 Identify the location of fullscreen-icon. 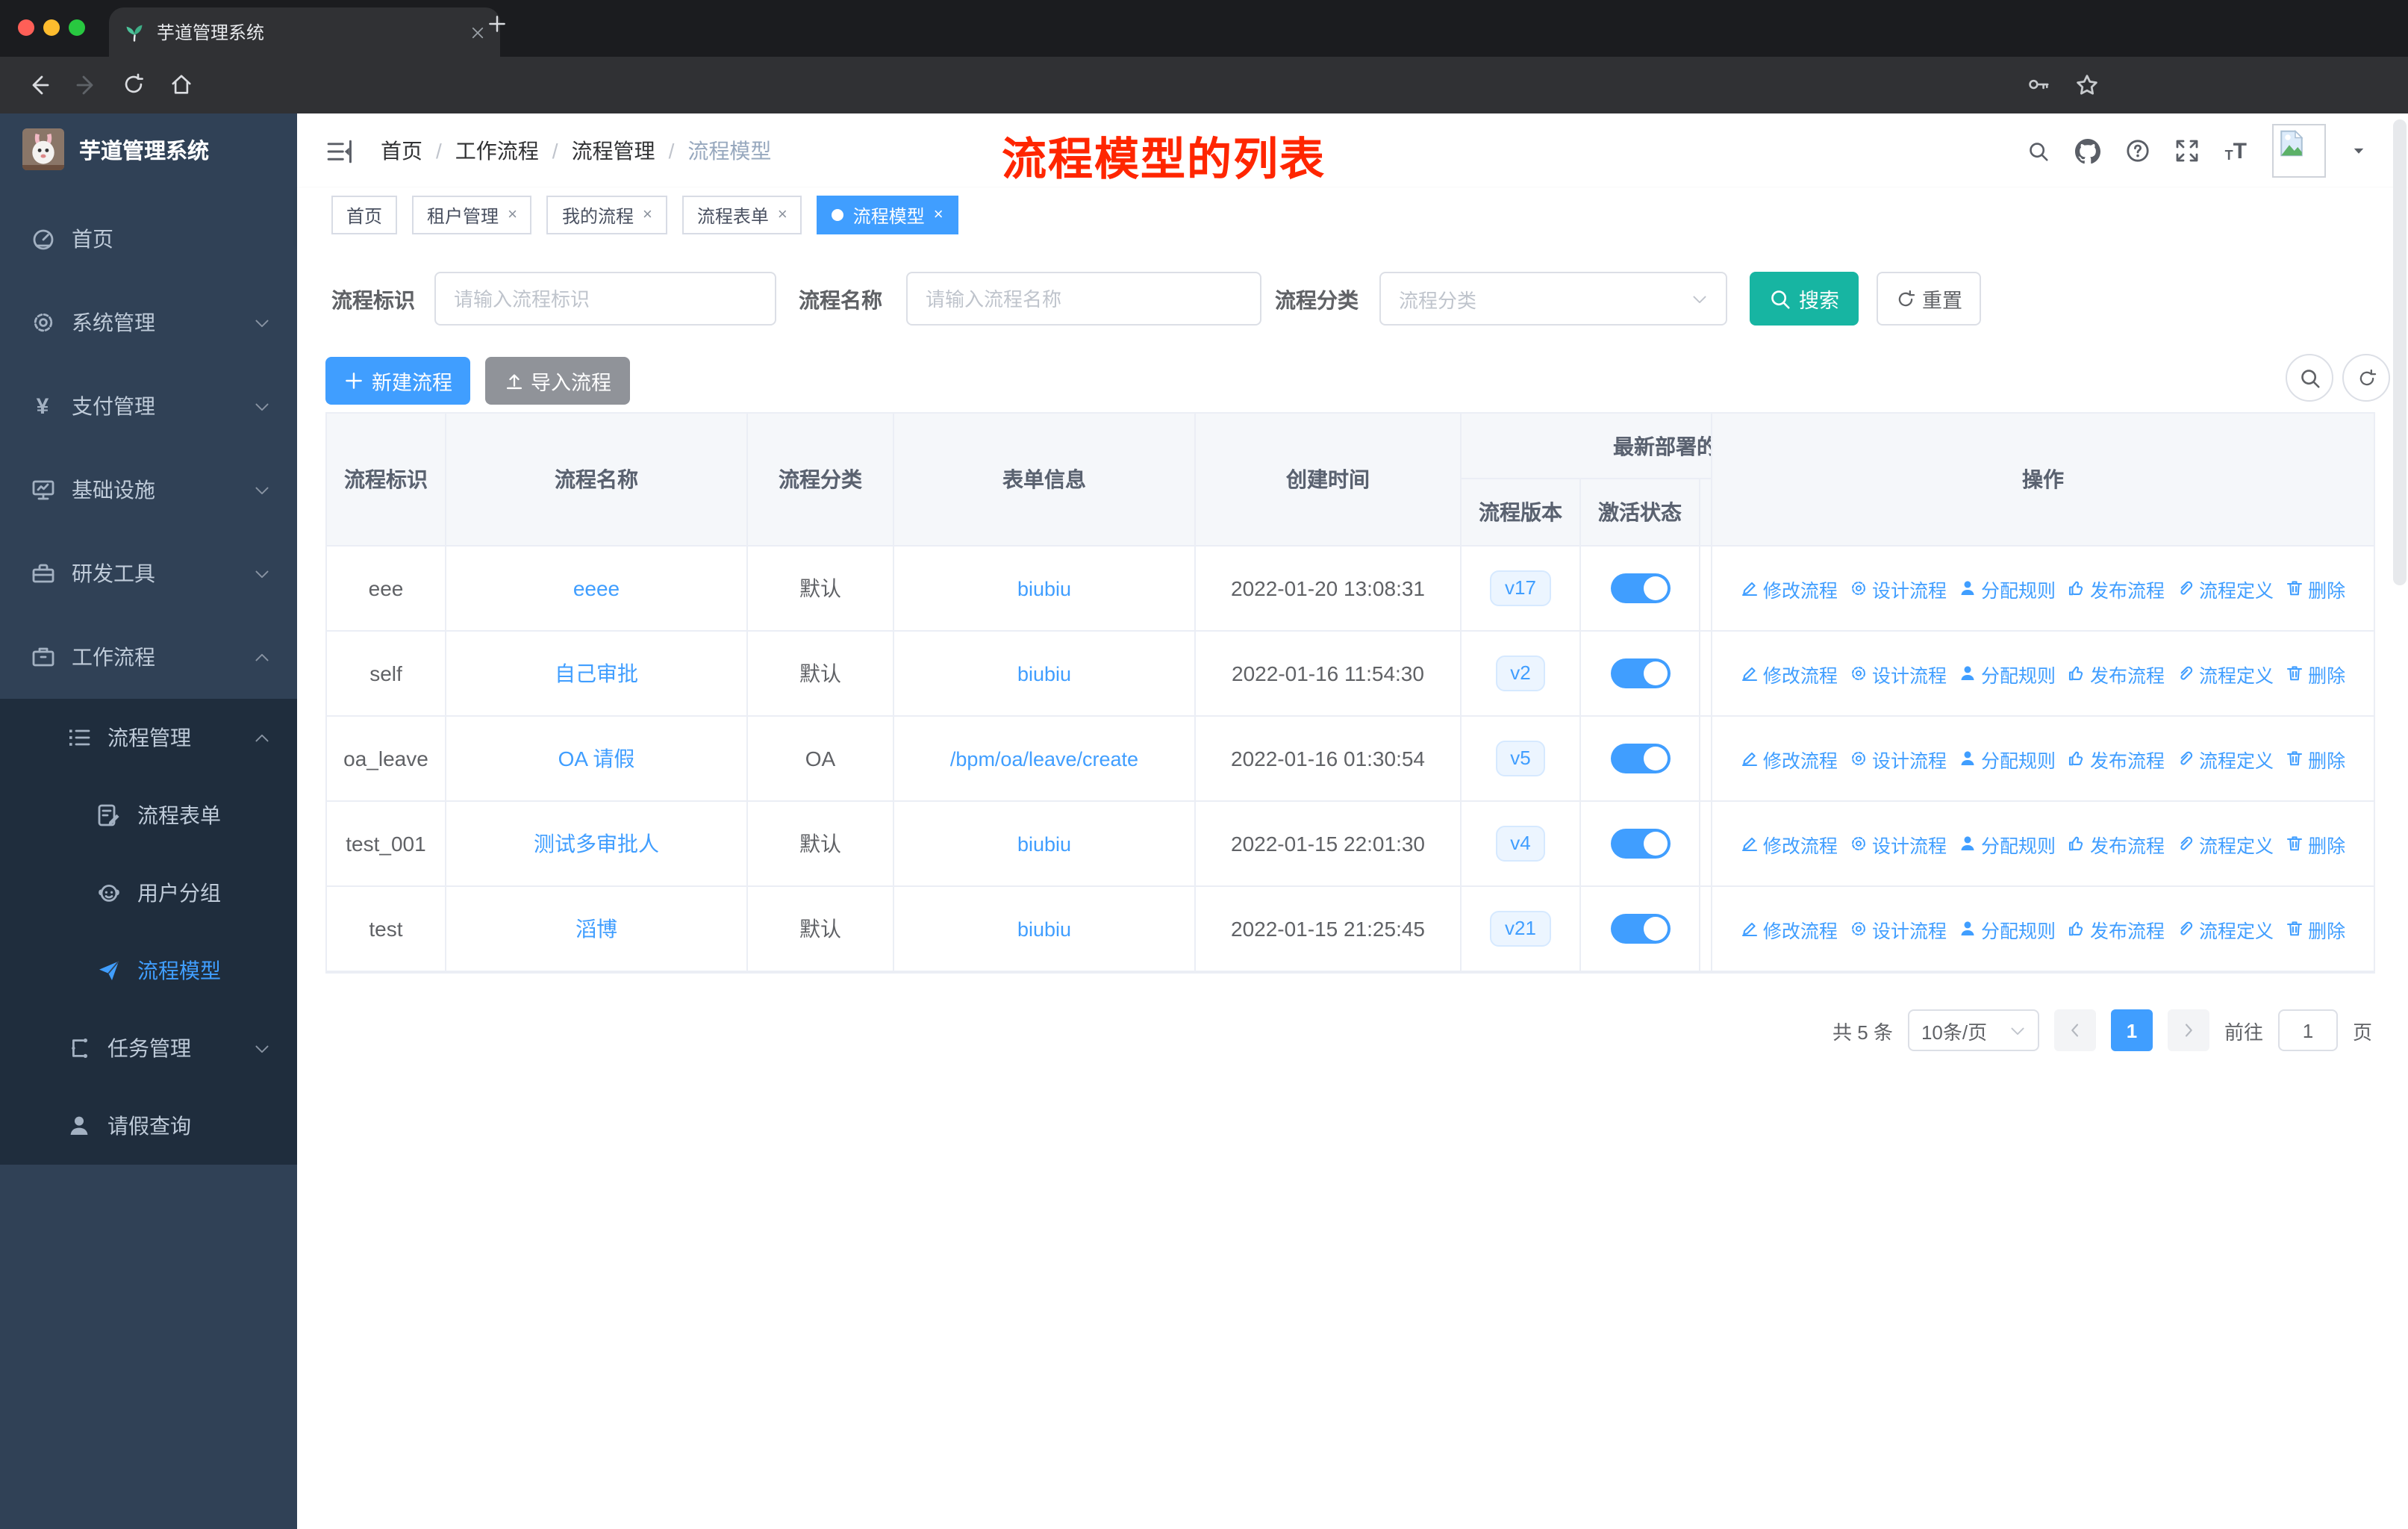
(2188, 151).